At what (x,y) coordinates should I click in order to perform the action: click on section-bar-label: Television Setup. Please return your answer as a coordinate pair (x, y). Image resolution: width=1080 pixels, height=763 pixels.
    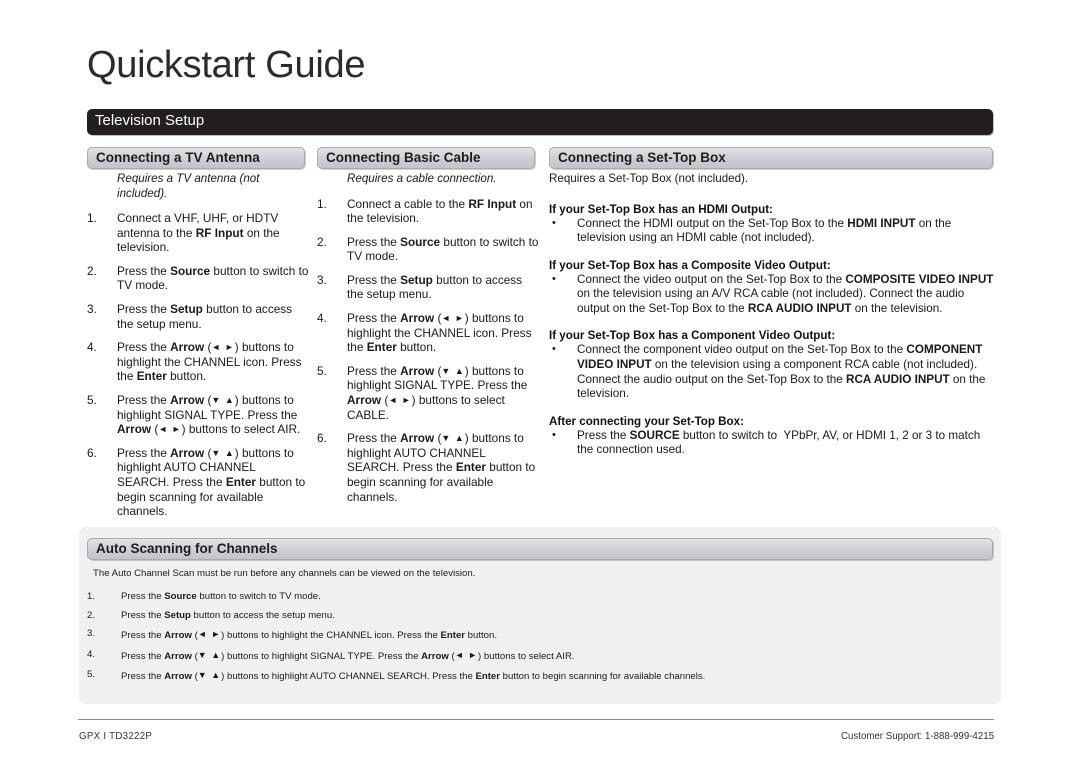
    Looking at the image, I should click on (150, 120).